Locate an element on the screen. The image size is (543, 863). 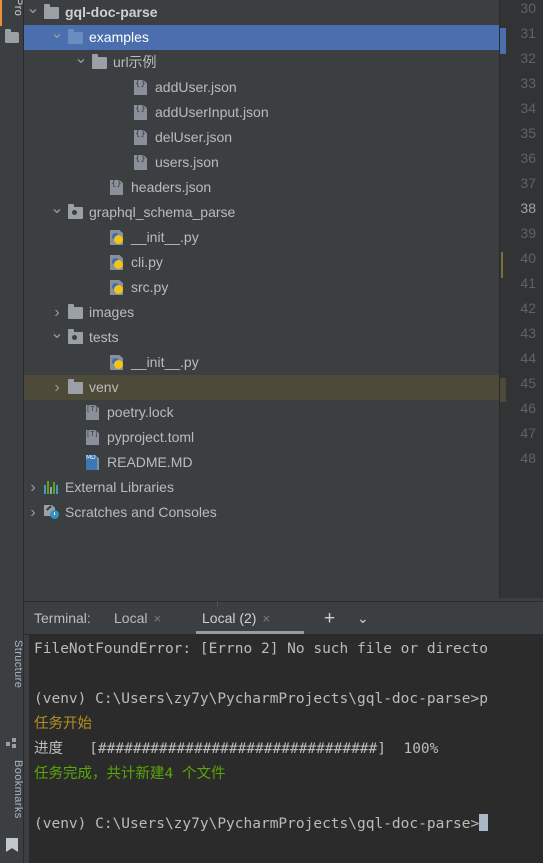
tree-row-label: __init__.py is located at coordinates (165, 237).